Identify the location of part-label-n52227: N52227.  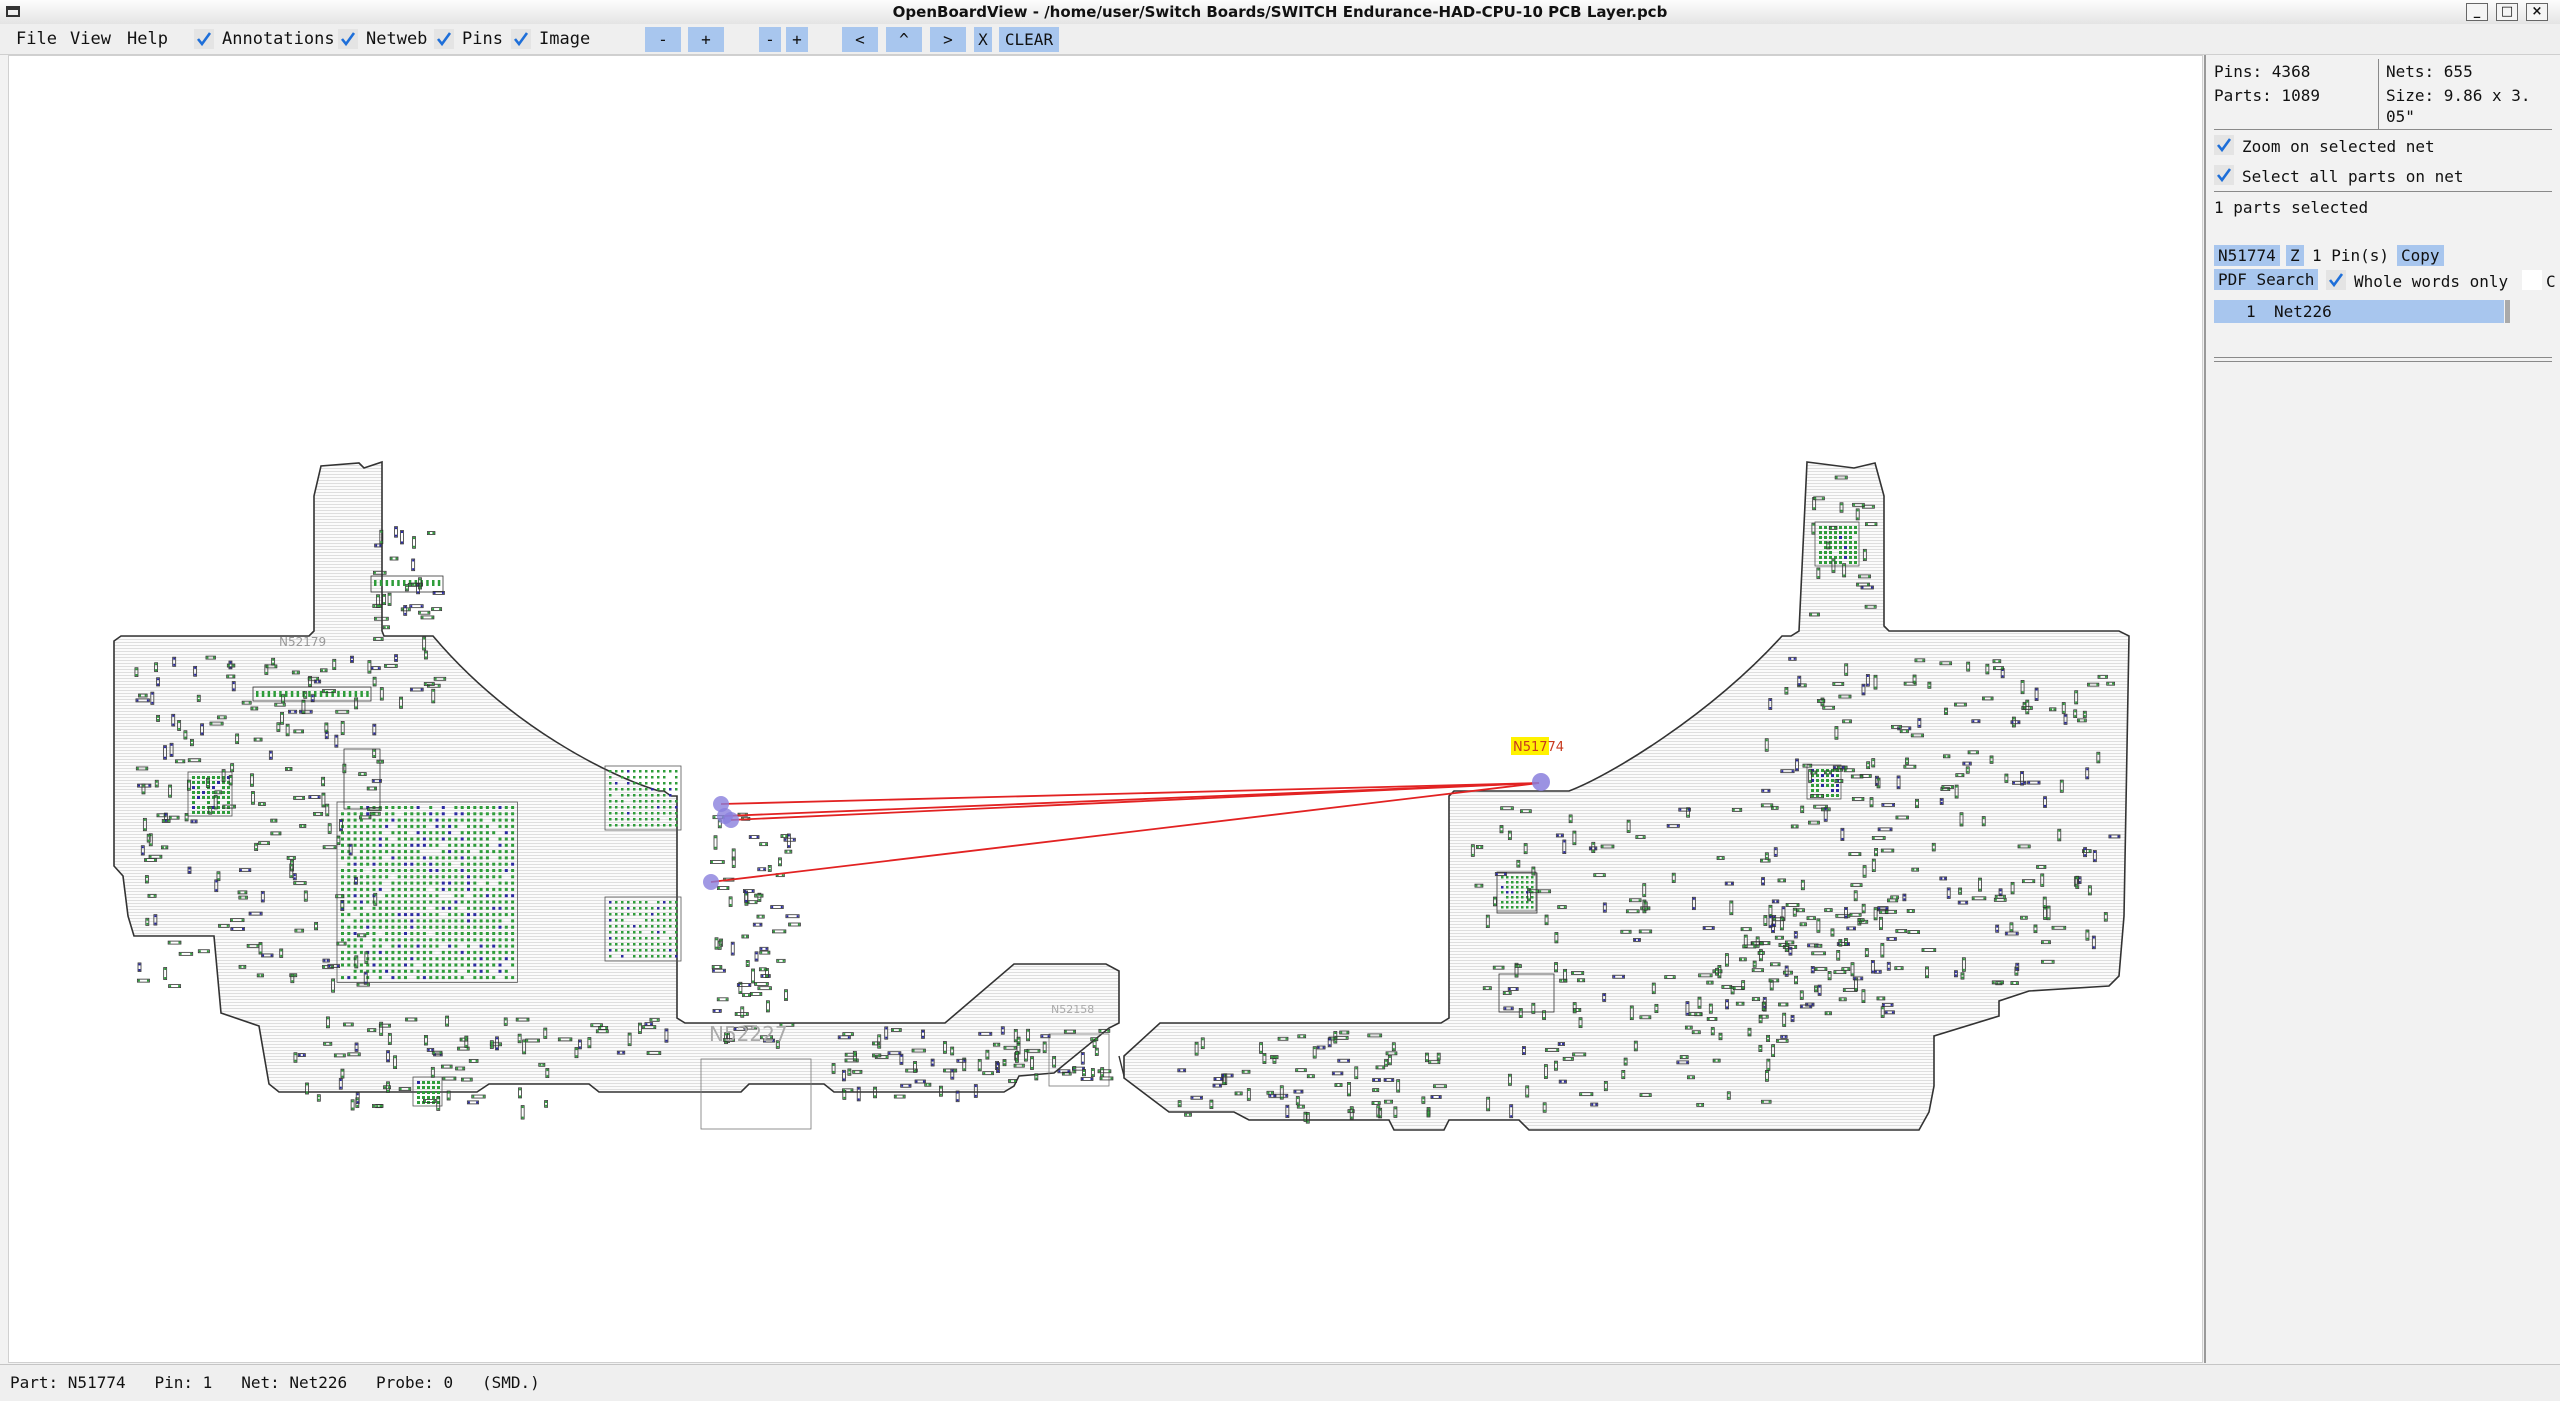
(748, 1034).